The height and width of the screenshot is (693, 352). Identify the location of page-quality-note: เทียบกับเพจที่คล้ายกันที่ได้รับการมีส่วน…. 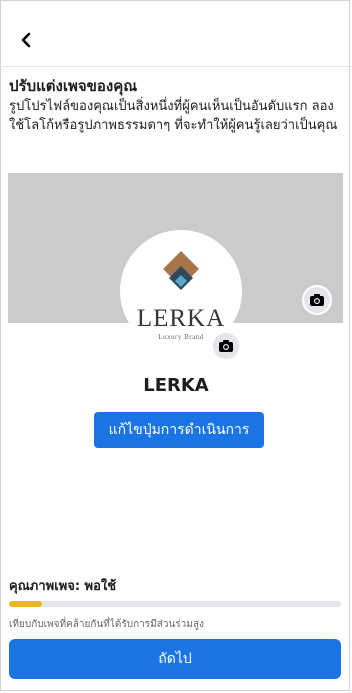
(106, 624).